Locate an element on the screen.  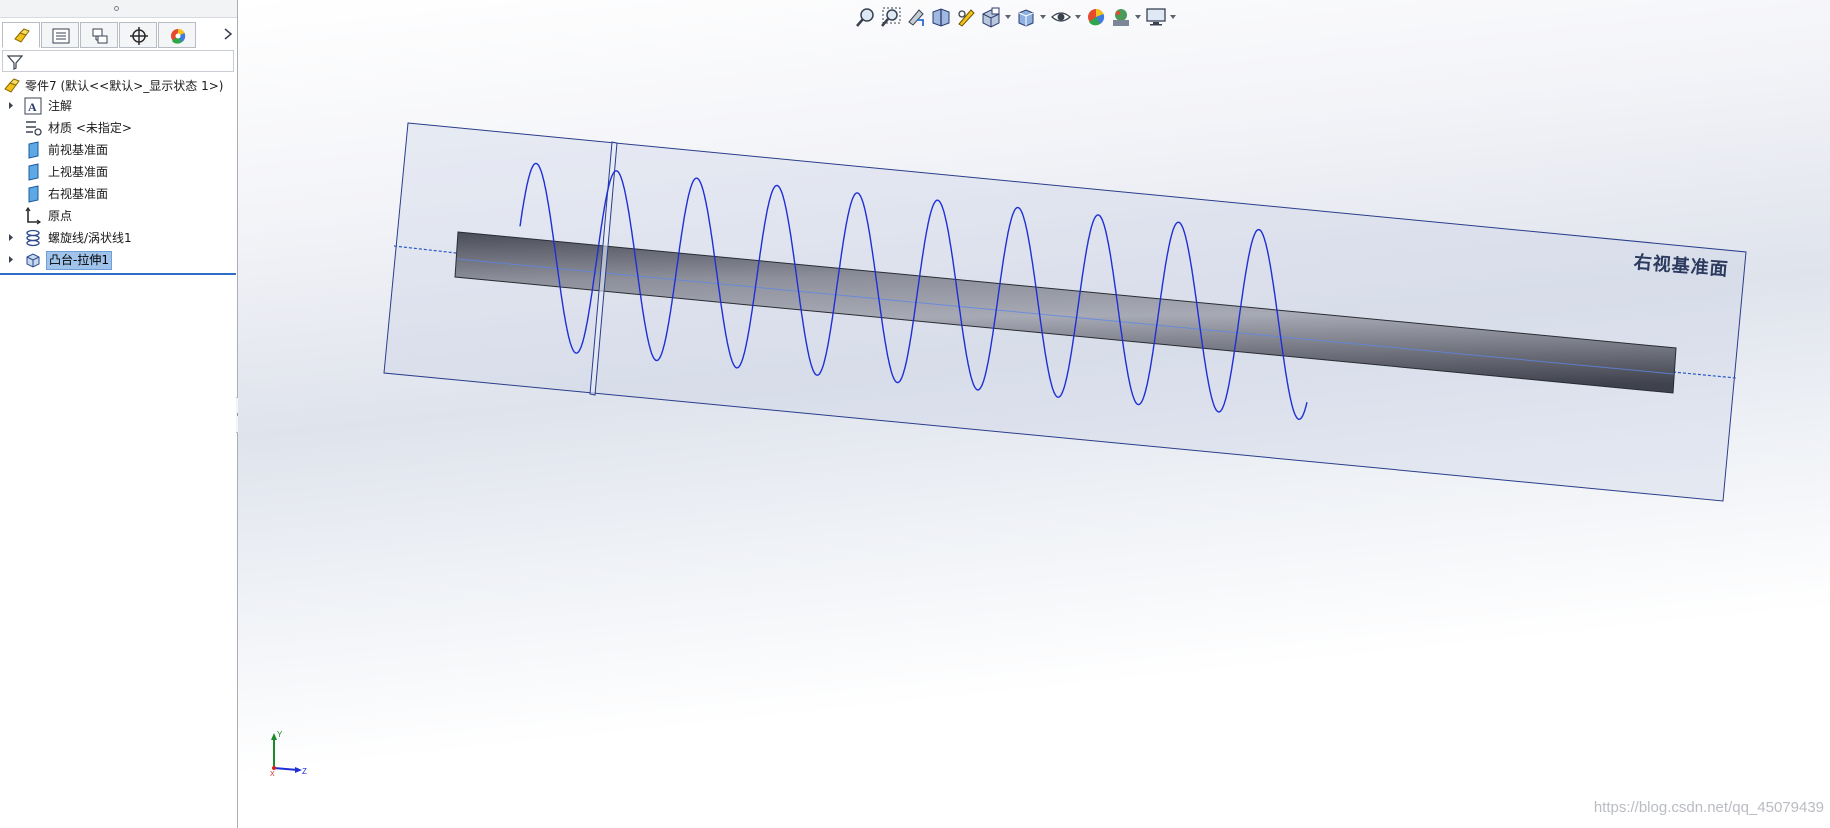
filter-icon is located at coordinates (15, 62).